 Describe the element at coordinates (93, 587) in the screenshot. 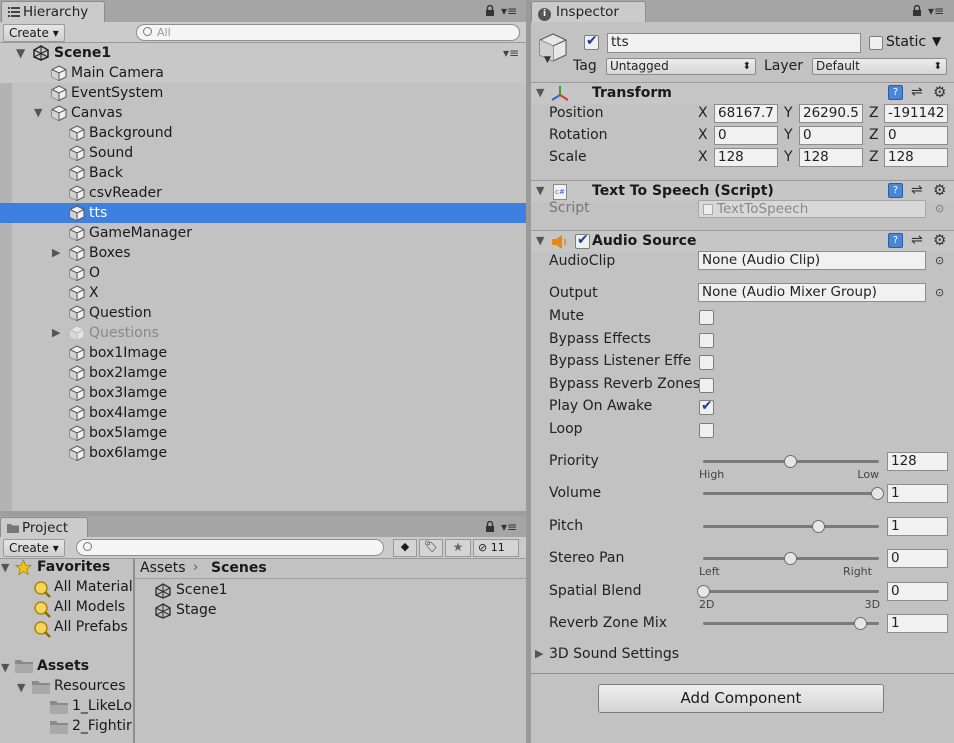

I see `favorite-item: All Materials` at that location.